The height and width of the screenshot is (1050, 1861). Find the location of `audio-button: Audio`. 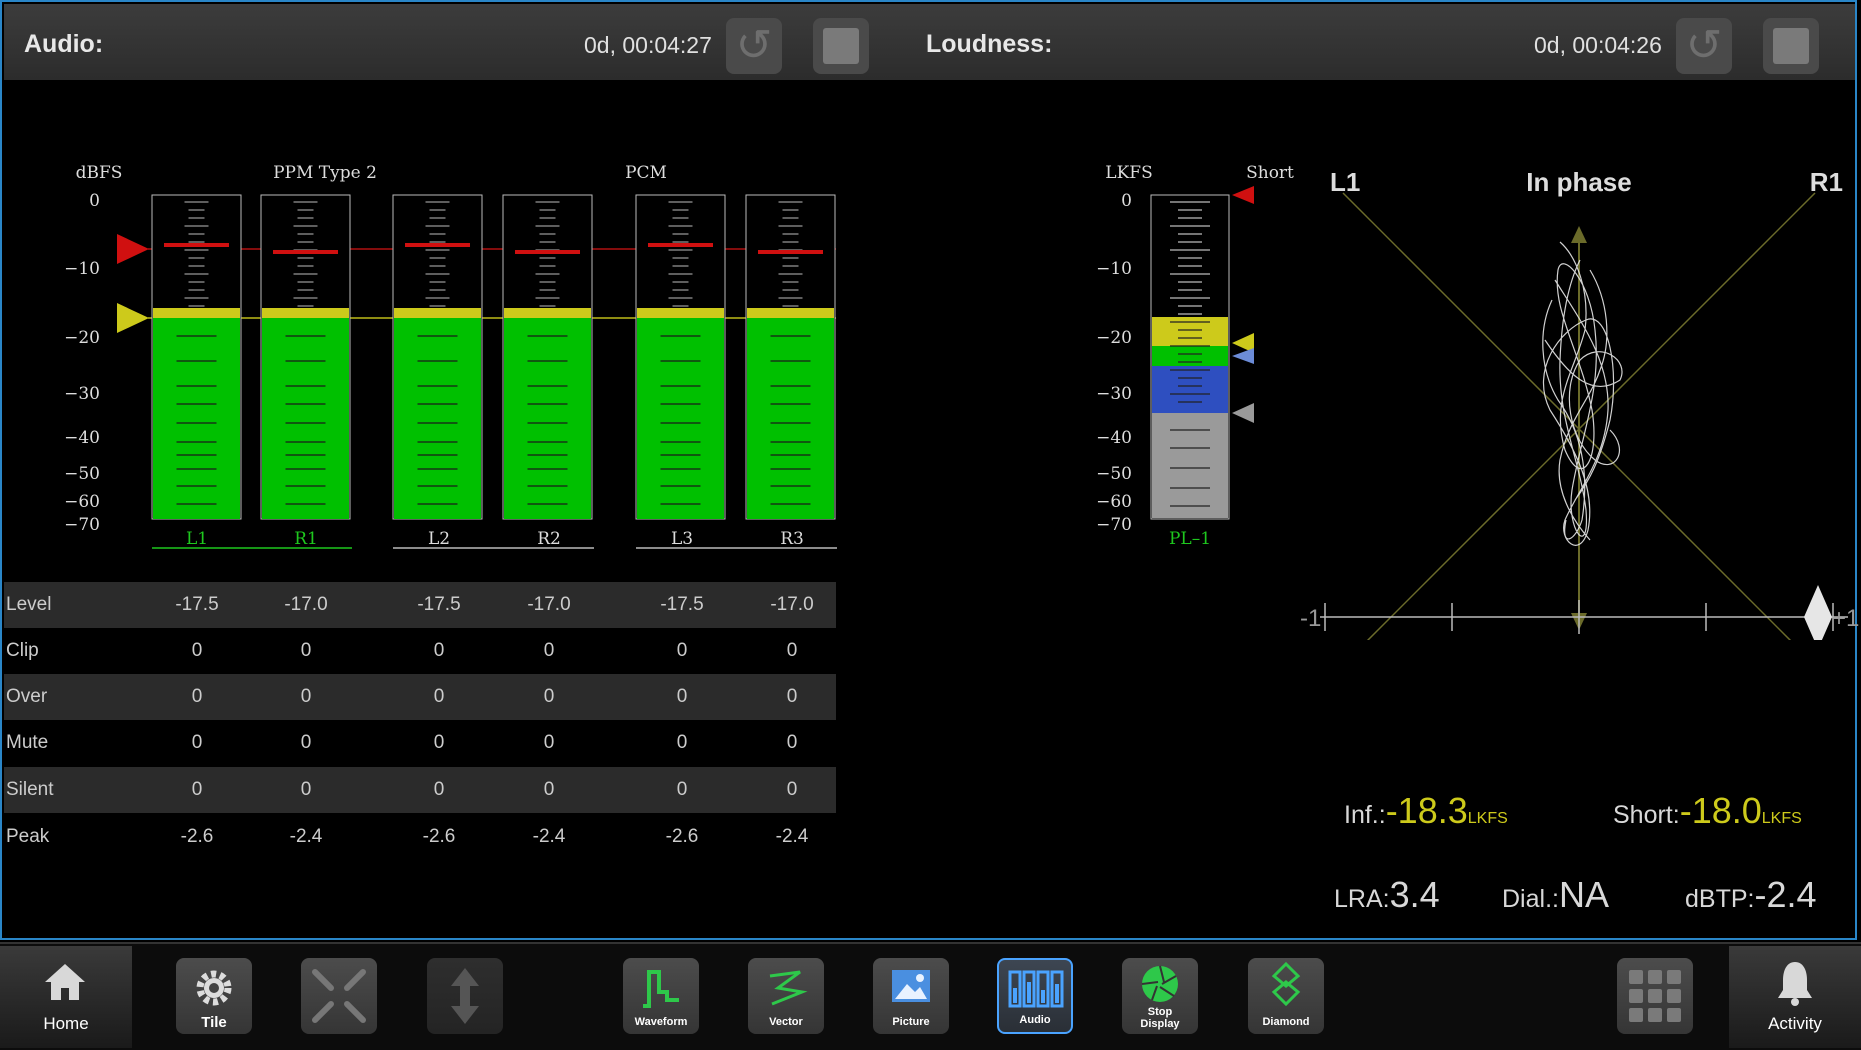

audio-button: Audio is located at coordinates (1035, 996).